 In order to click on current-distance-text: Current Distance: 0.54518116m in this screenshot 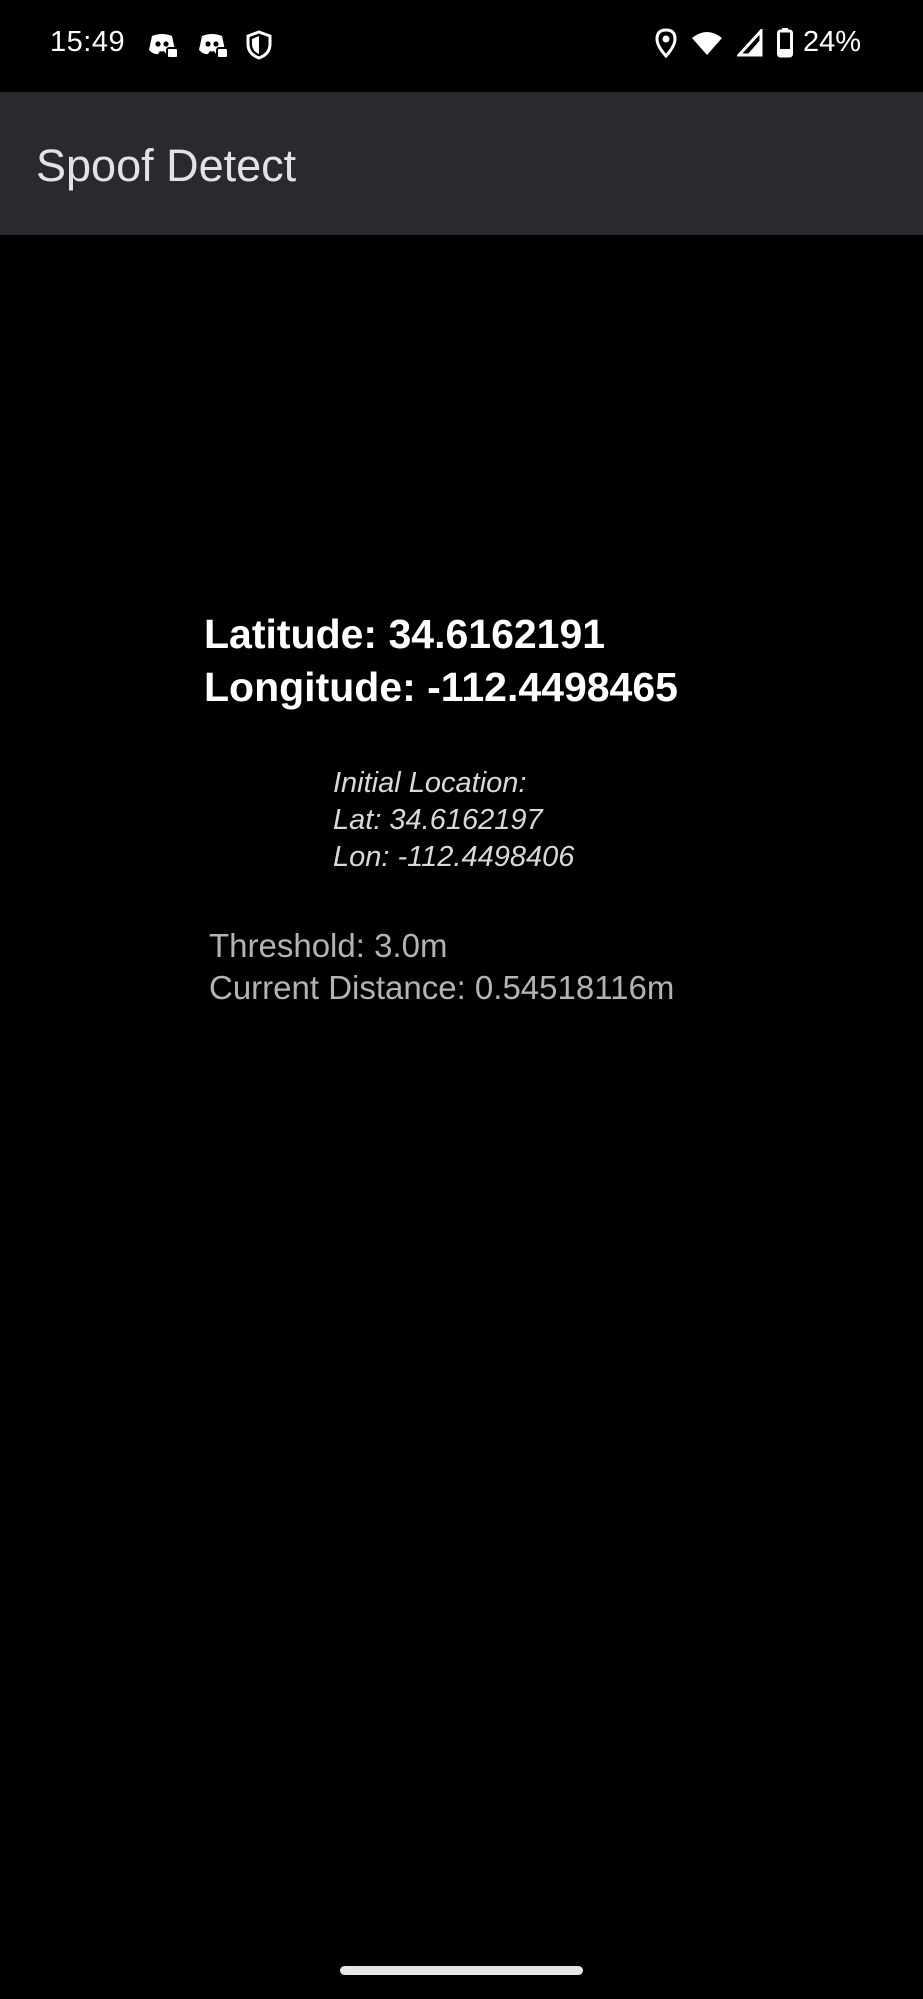, I will do `click(442, 987)`.